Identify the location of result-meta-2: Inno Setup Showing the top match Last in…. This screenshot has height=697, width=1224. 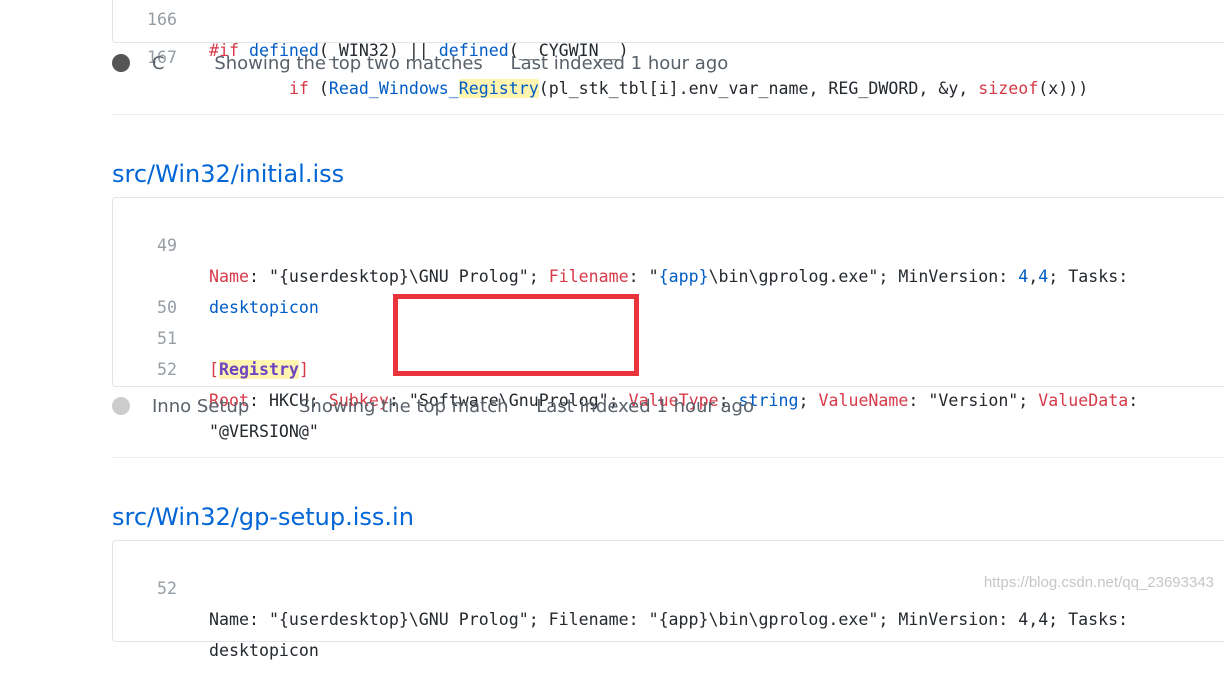
(444, 407).